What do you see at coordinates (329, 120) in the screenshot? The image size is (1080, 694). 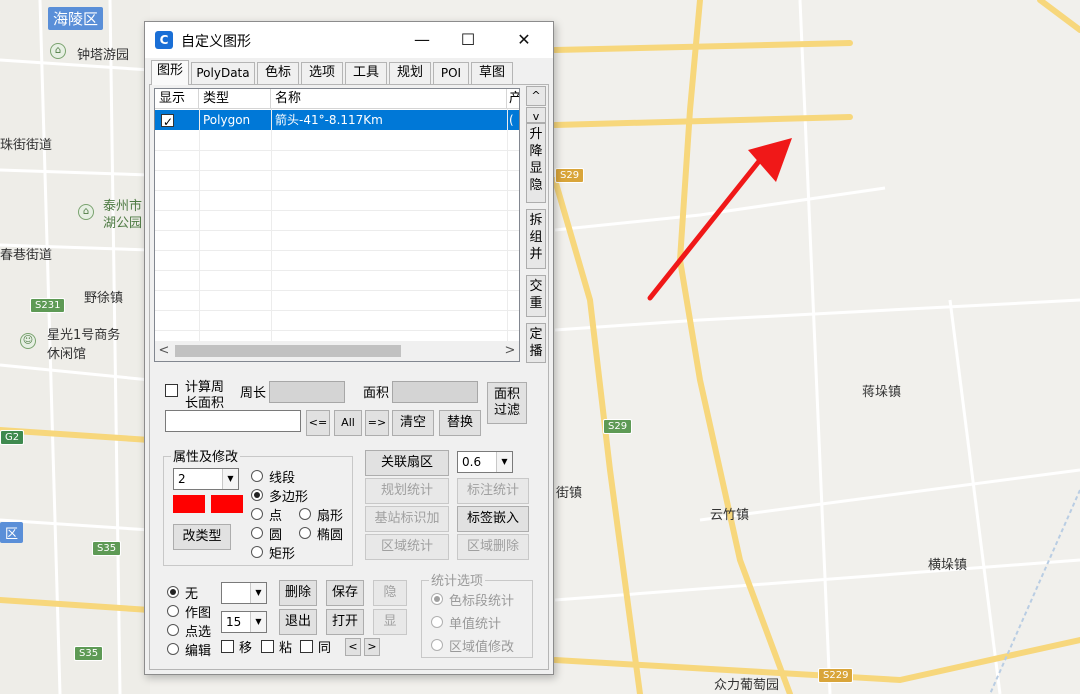 I see `row-name: 箭头-41°-8.117Km` at bounding box center [329, 120].